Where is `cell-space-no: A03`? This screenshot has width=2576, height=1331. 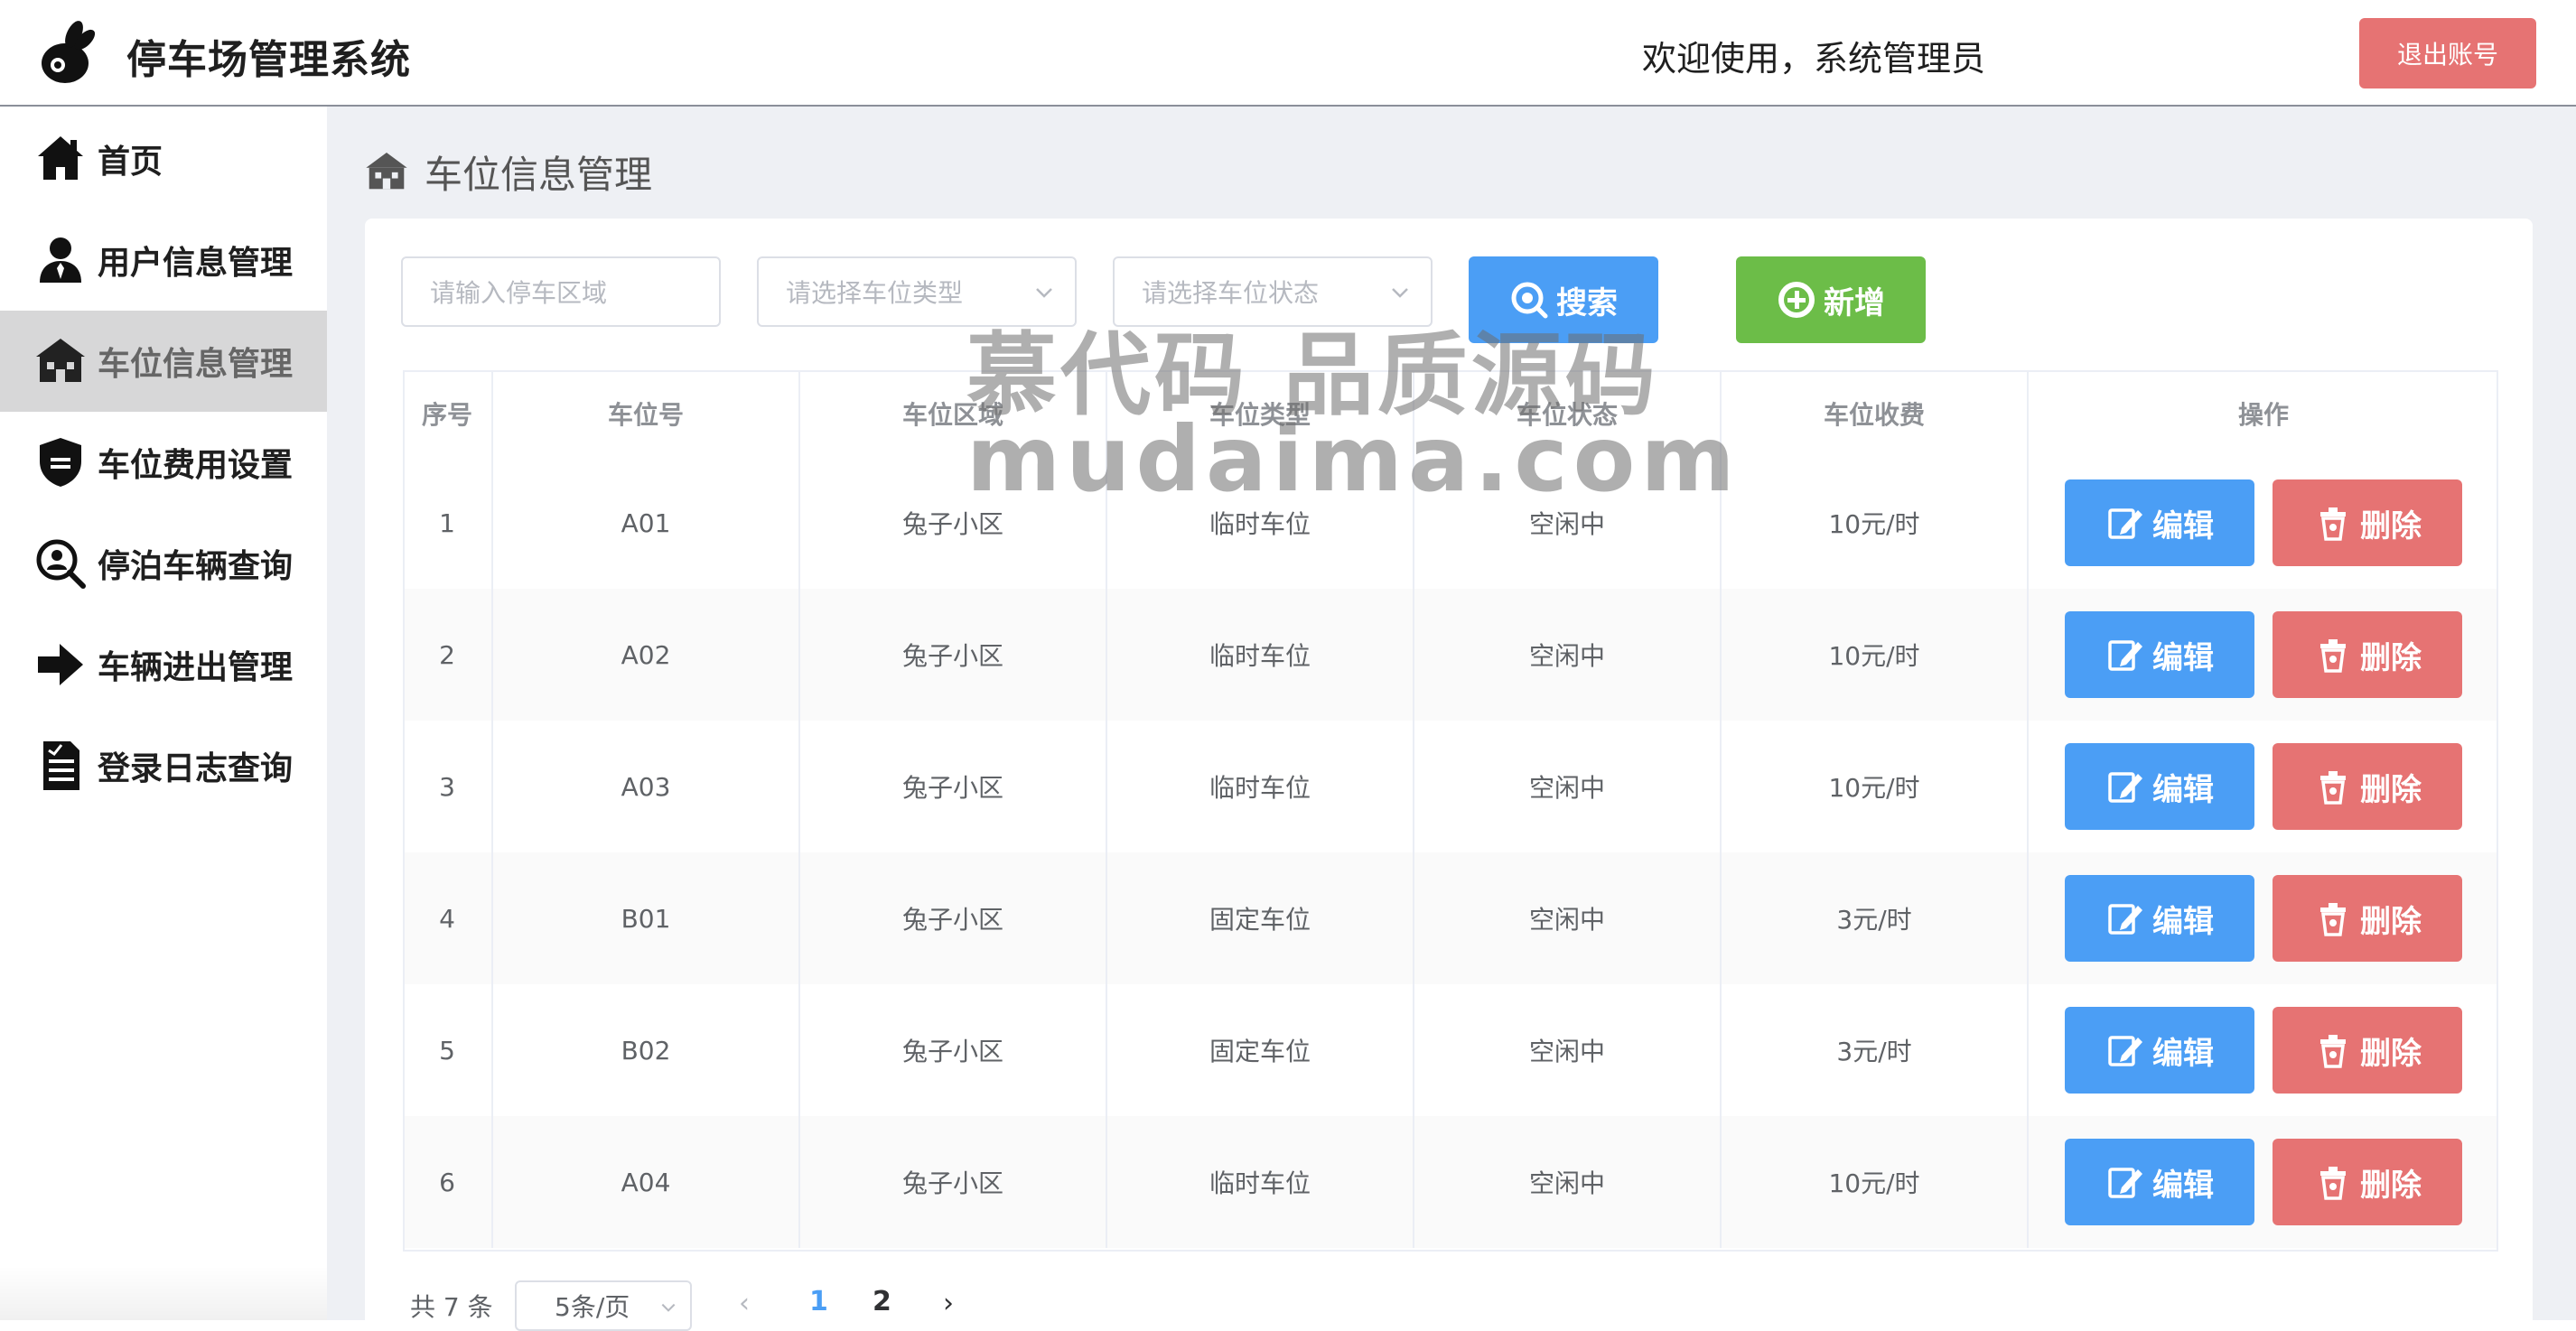 cell-space-no: A03 is located at coordinates (646, 787).